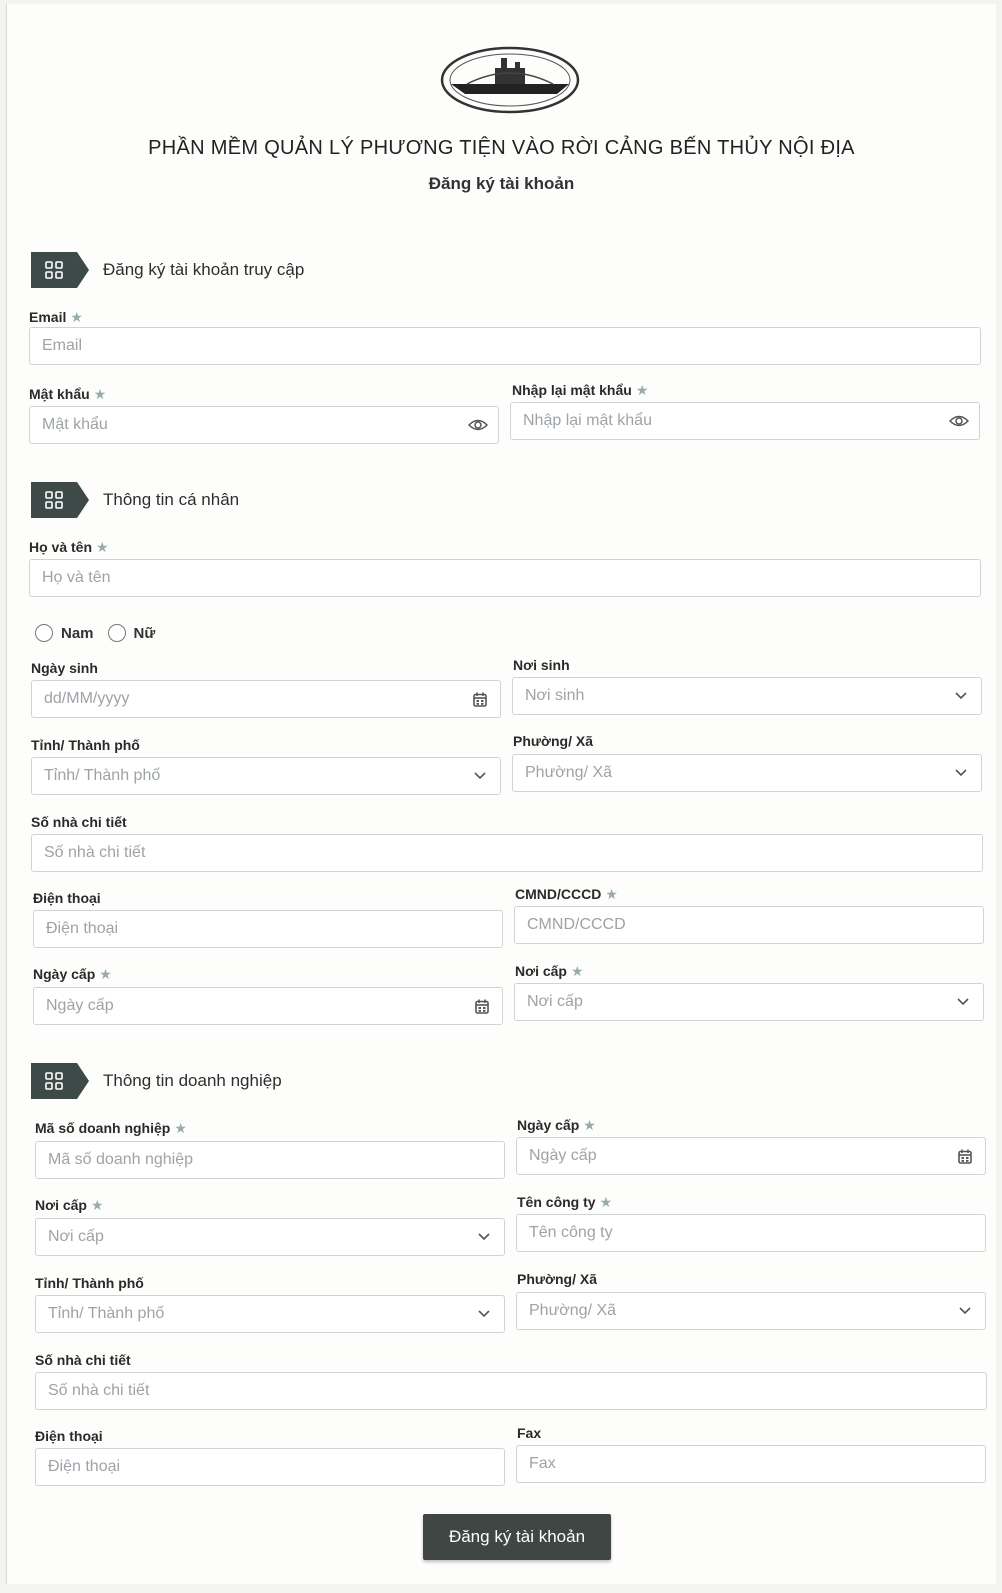 This screenshot has width=1002, height=1593. What do you see at coordinates (111, 1128) in the screenshot?
I see `tax-code-label: Mã số doanh nghiệp ★` at bounding box center [111, 1128].